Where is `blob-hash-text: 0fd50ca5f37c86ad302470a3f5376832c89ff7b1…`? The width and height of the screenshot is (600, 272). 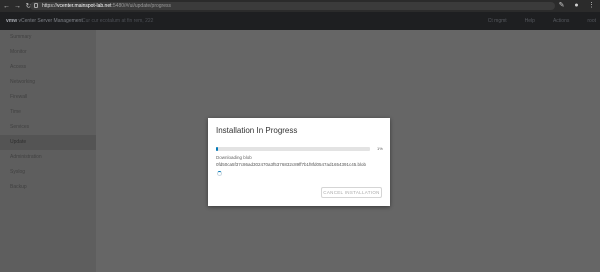
blob-hash-text: 0fd50ca5f37c86ad302470a3f5376832c89ff7b1… is located at coordinates (291, 164).